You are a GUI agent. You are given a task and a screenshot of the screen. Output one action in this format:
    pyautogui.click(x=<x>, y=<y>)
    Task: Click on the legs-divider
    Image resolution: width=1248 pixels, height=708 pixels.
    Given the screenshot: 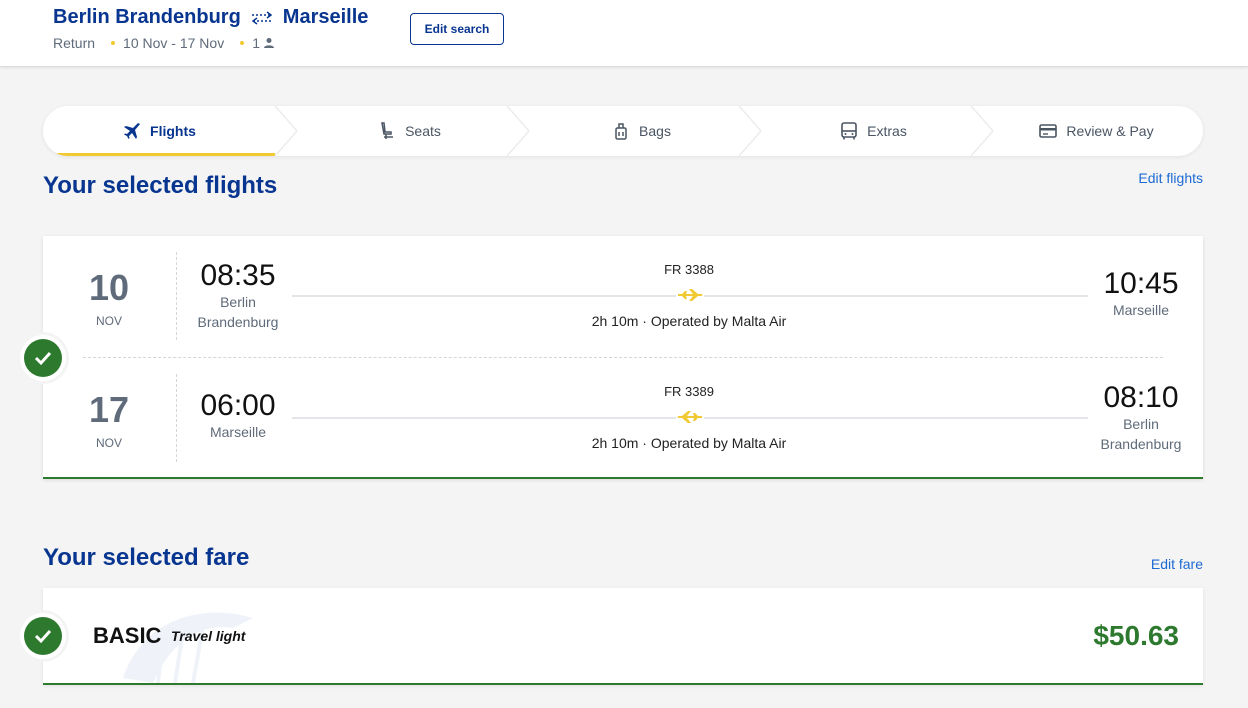 What is the action you would take?
    pyautogui.click(x=623, y=357)
    